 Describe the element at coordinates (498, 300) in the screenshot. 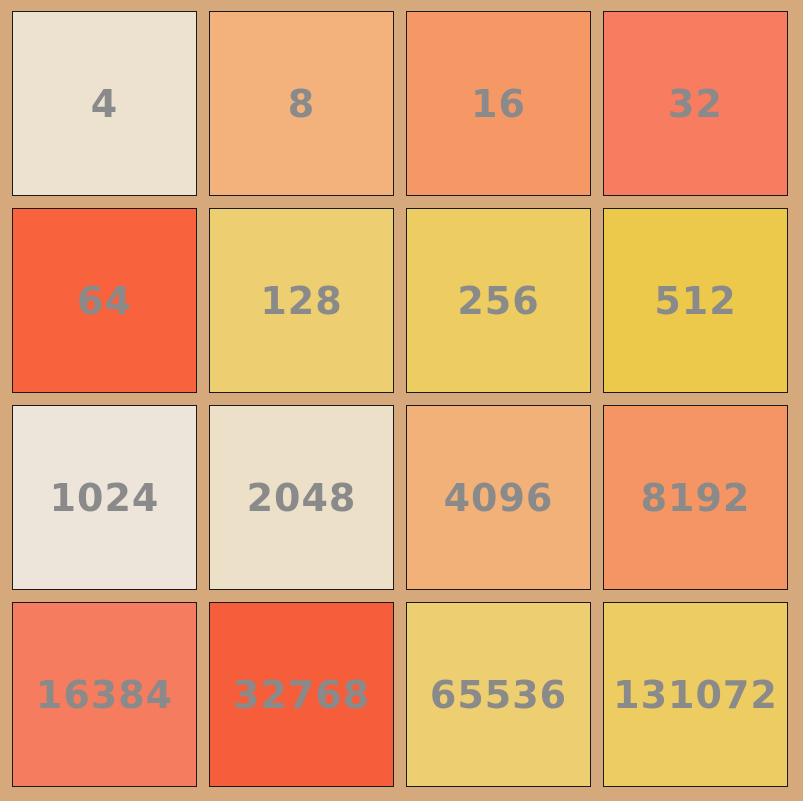

I see `tile: 256` at that location.